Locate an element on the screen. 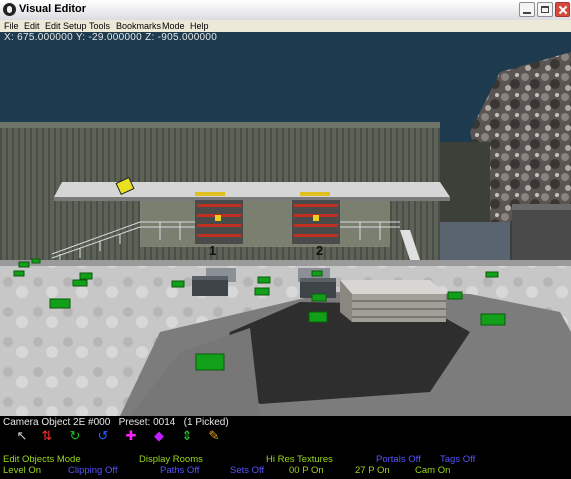 The image size is (571, 479). flag-level: Level On is located at coordinates (22, 471).